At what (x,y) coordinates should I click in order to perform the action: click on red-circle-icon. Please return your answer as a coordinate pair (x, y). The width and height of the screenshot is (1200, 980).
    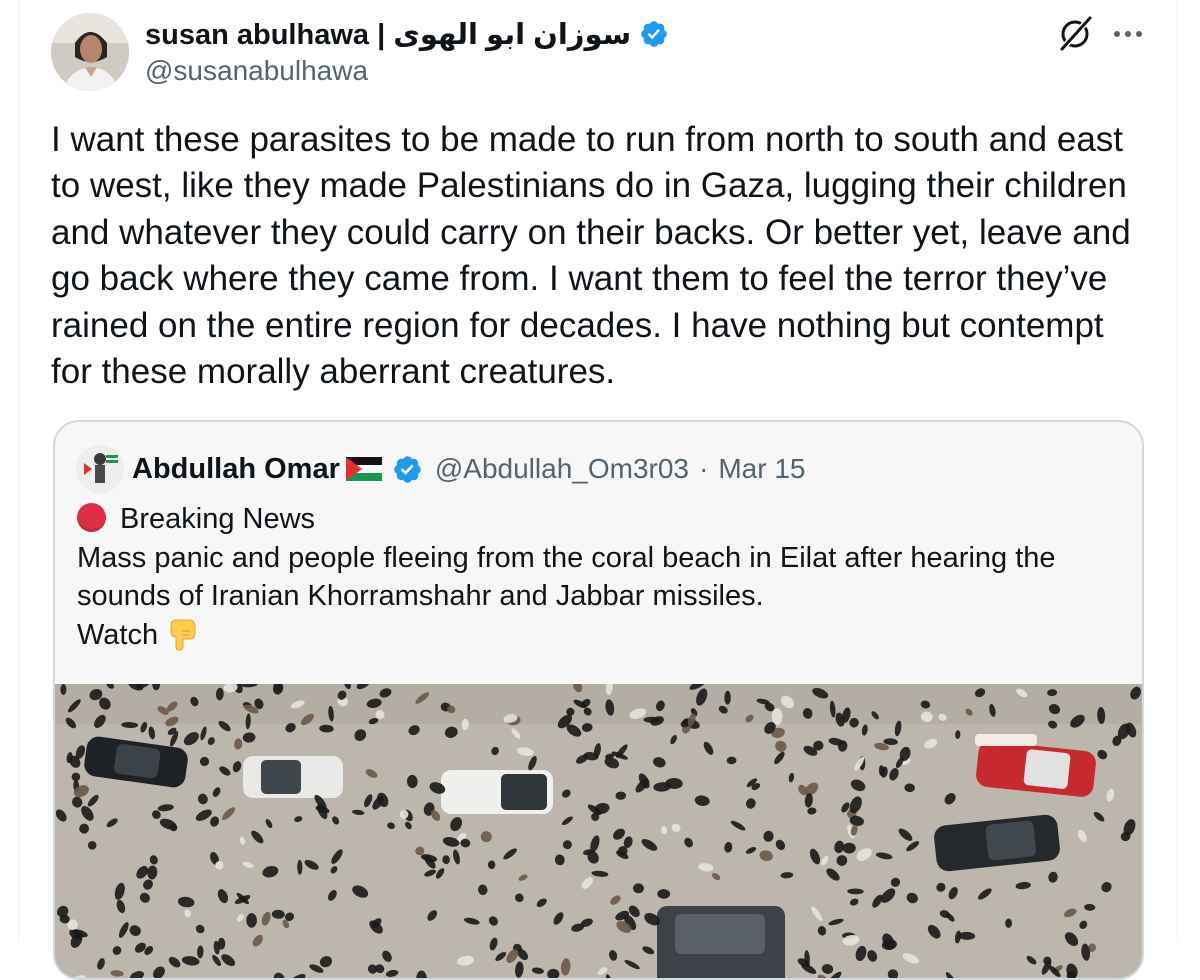
    Looking at the image, I should click on (91, 517).